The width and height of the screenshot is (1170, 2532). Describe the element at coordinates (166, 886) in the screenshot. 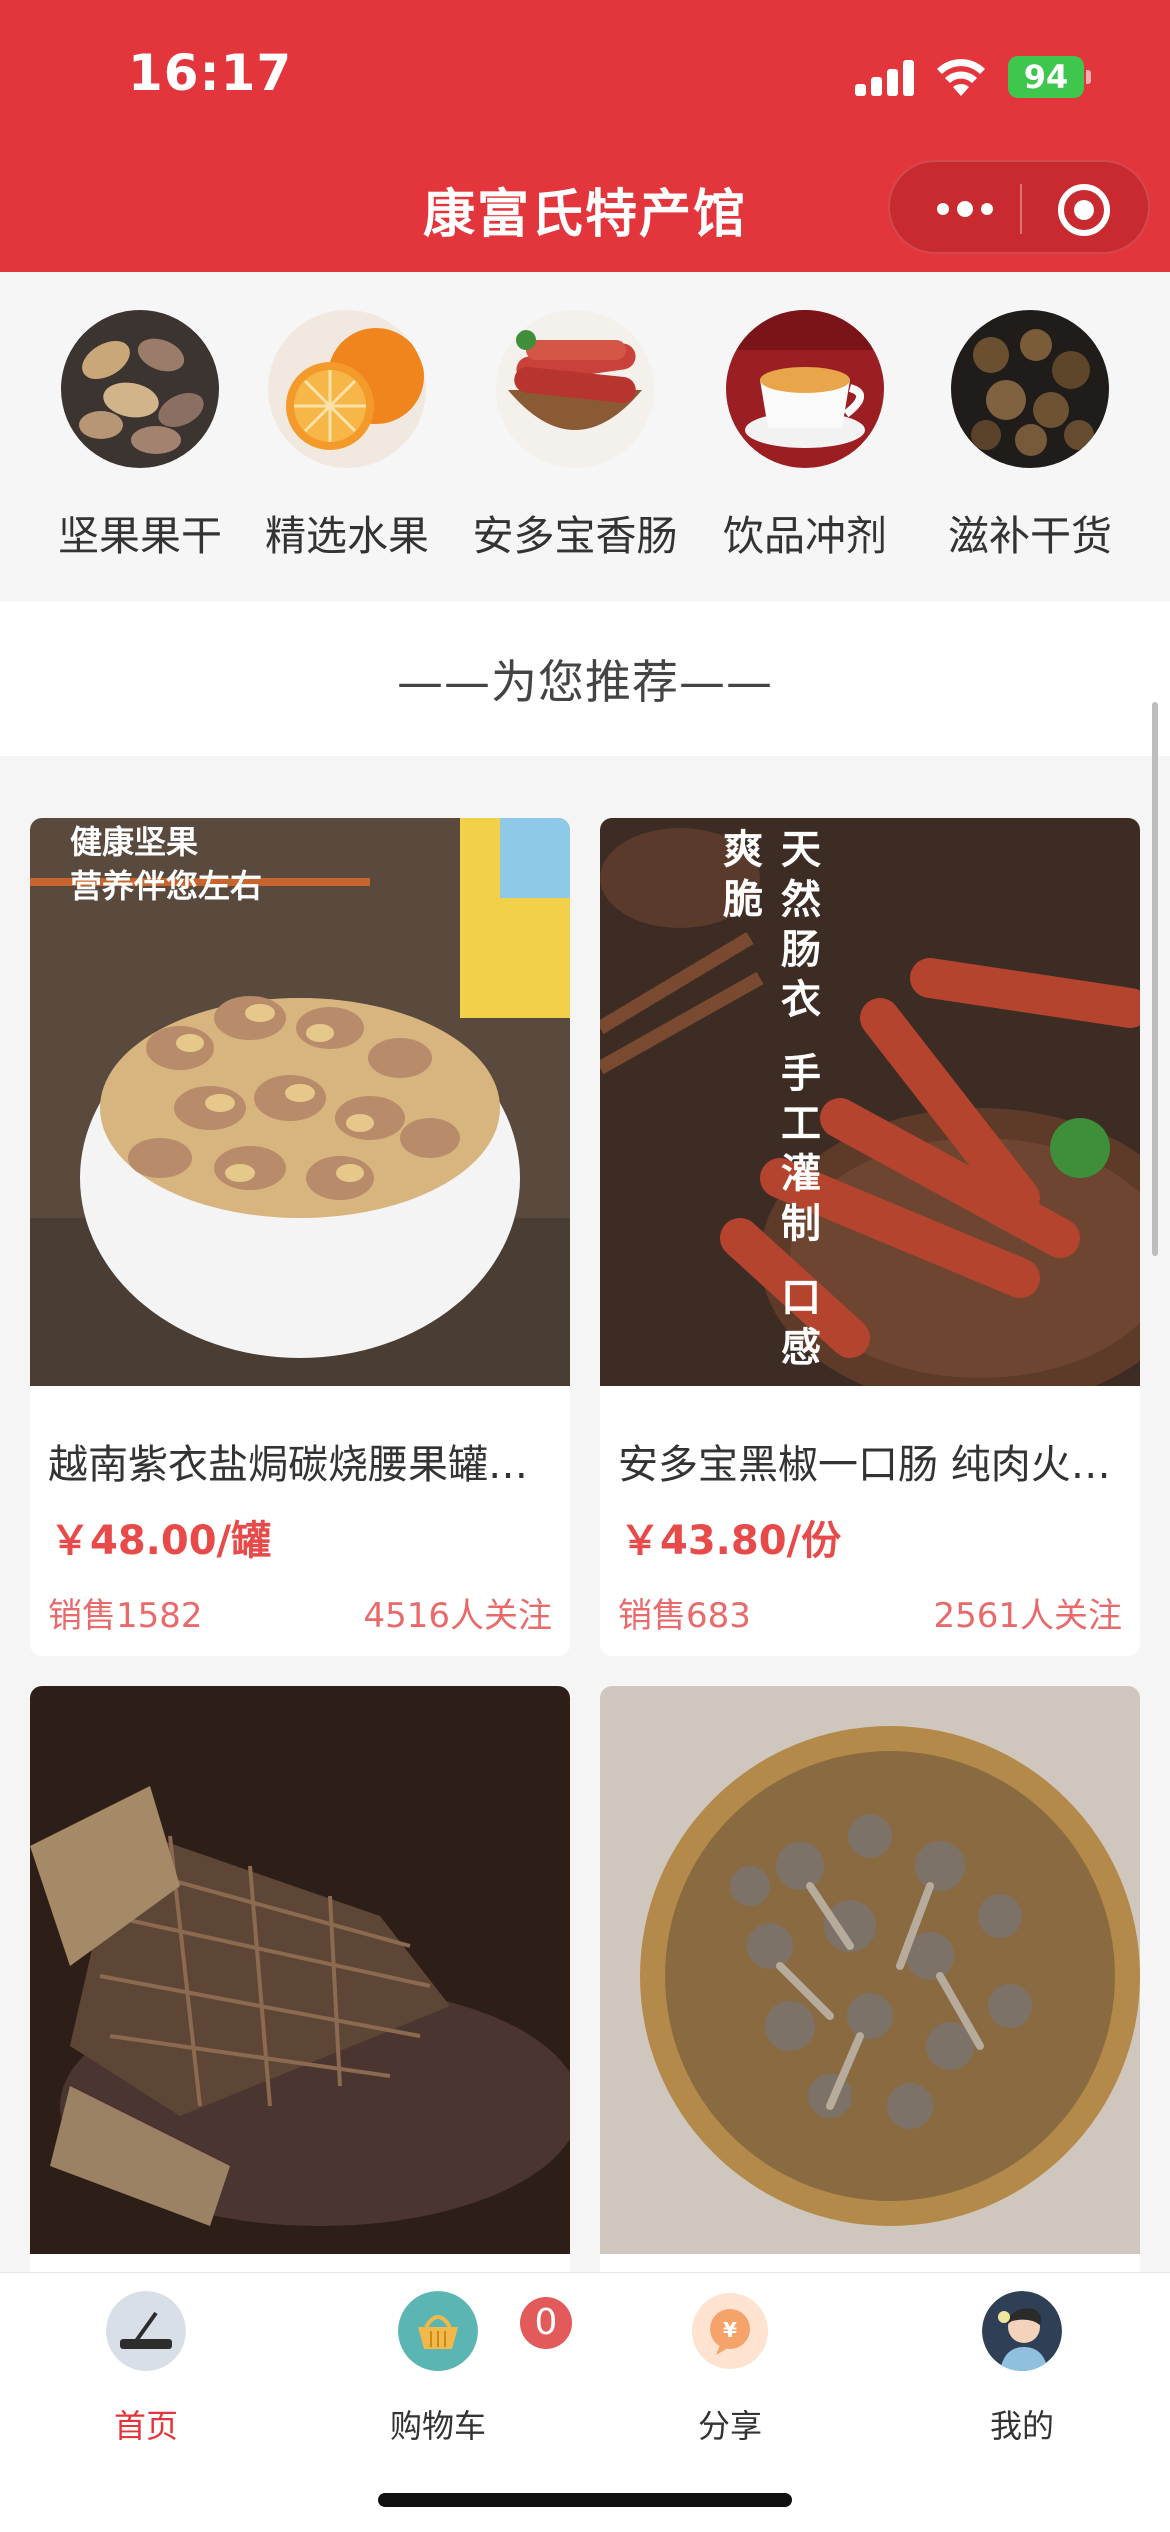

I see `promo-line: 营养伴您左右` at that location.